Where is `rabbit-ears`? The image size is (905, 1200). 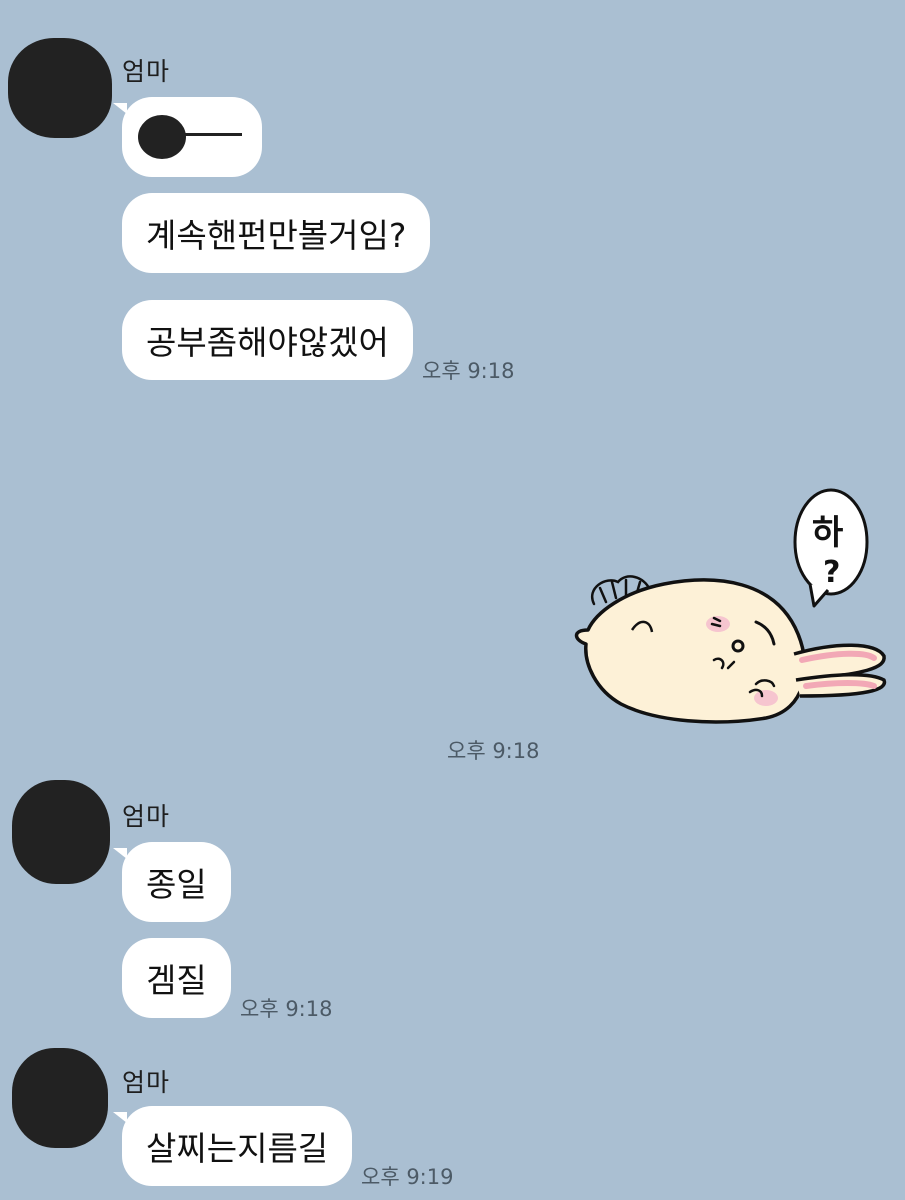
rabbit-ears is located at coordinates (840, 670).